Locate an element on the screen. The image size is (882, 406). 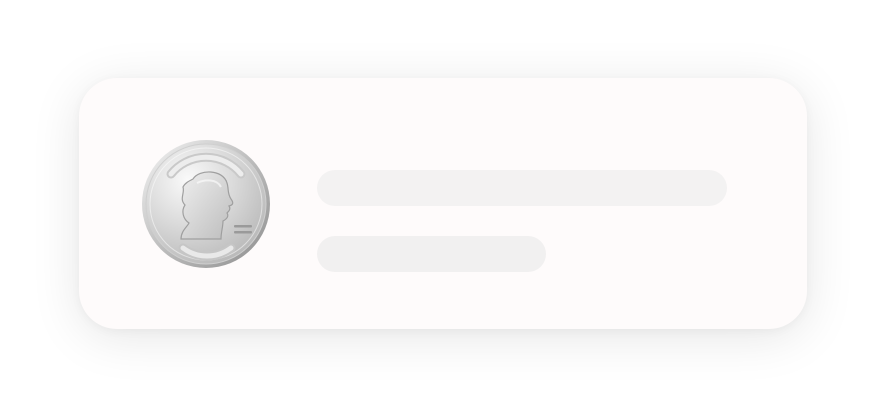
skeleton-subtitle-line is located at coordinates (431, 254).